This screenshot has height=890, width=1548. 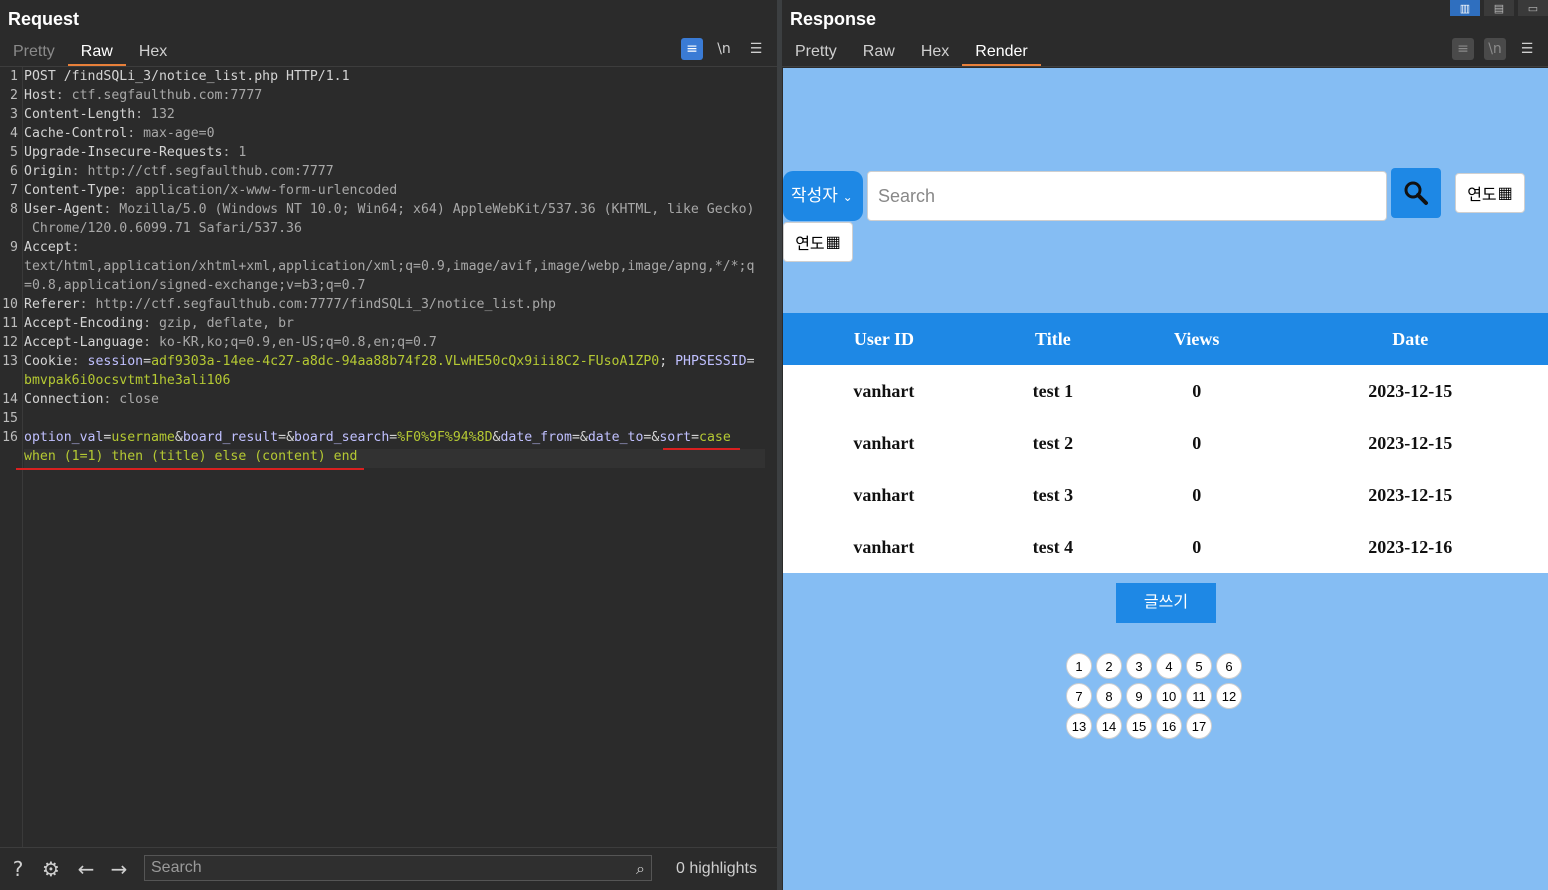 I want to click on single-pane-icon: ▭, so click(x=1533, y=8).